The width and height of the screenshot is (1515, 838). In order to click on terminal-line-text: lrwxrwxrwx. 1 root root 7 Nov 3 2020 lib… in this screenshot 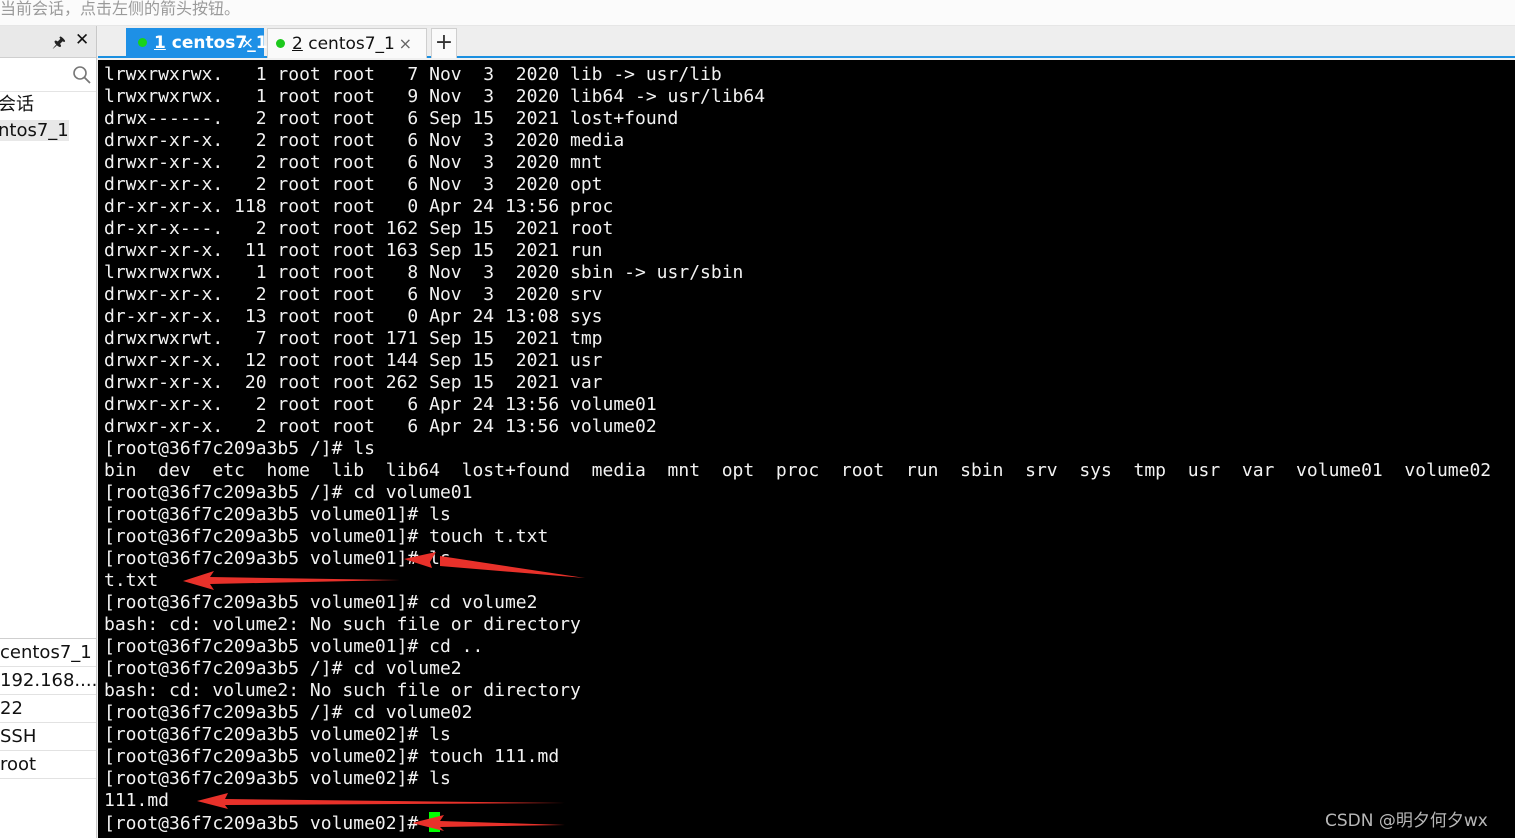, I will do `click(413, 74)`.